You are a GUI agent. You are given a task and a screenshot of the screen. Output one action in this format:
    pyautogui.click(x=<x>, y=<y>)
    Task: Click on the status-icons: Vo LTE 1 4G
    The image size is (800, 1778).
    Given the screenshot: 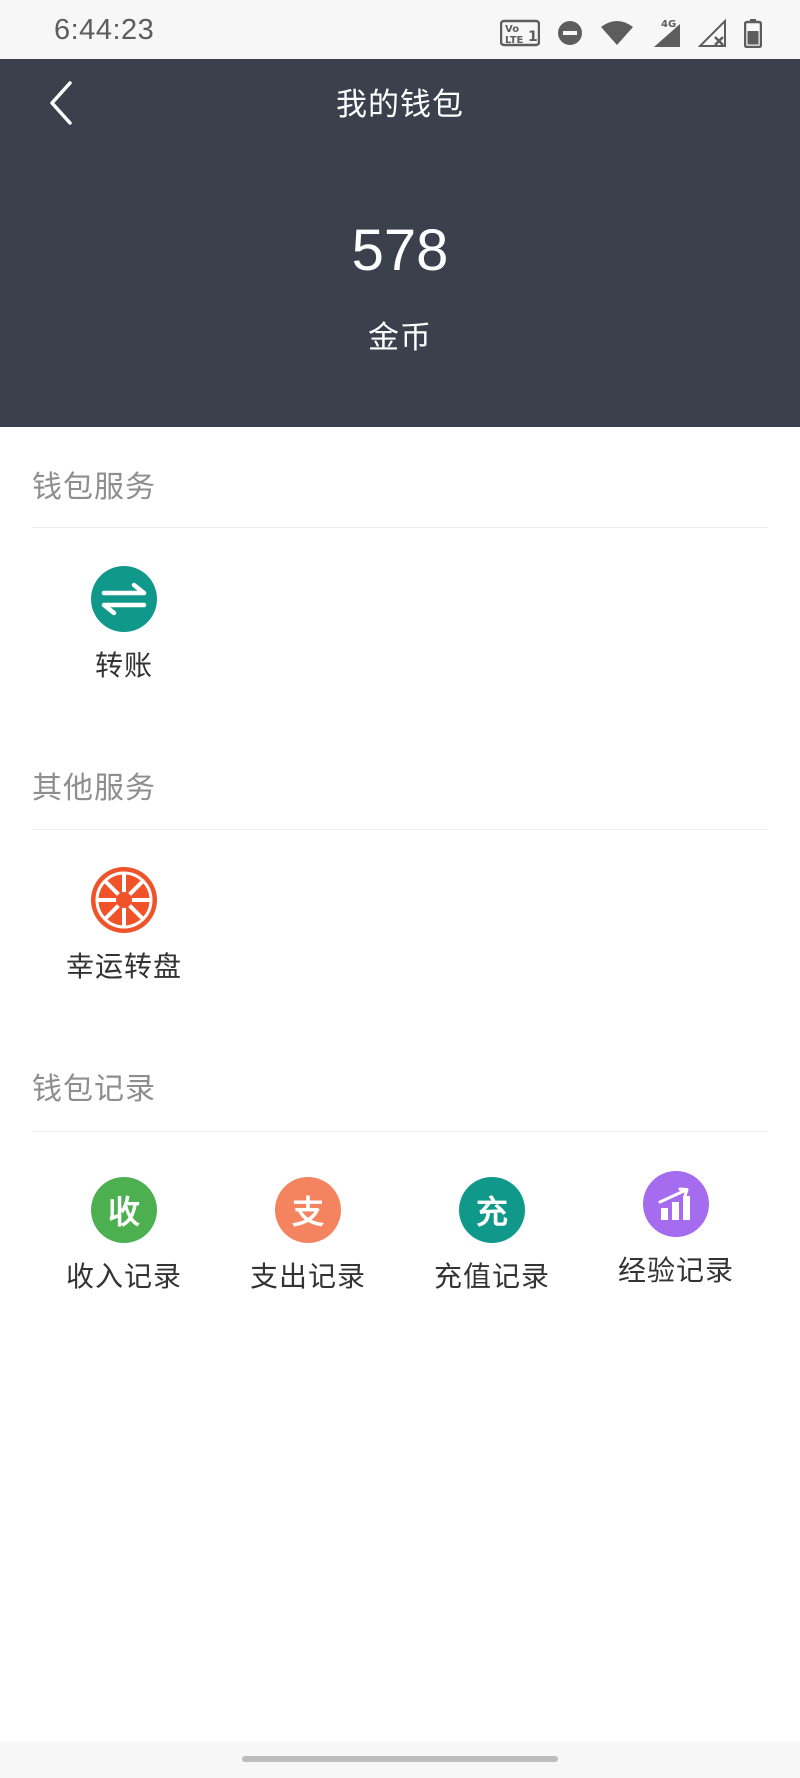 What is the action you would take?
    pyautogui.click(x=631, y=33)
    